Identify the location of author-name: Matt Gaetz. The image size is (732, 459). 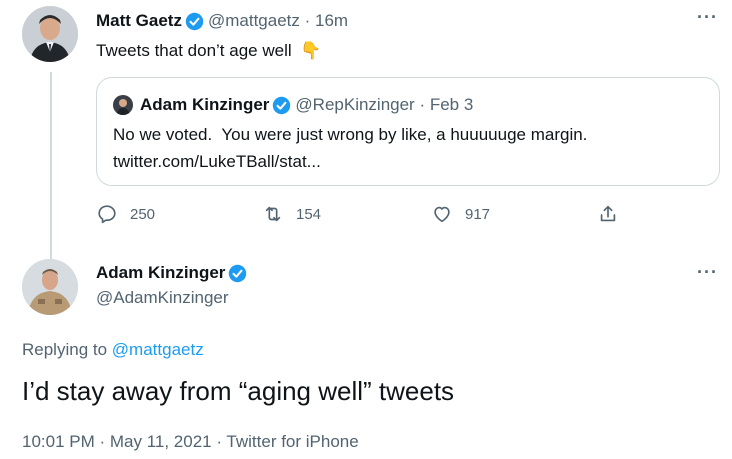
(139, 21).